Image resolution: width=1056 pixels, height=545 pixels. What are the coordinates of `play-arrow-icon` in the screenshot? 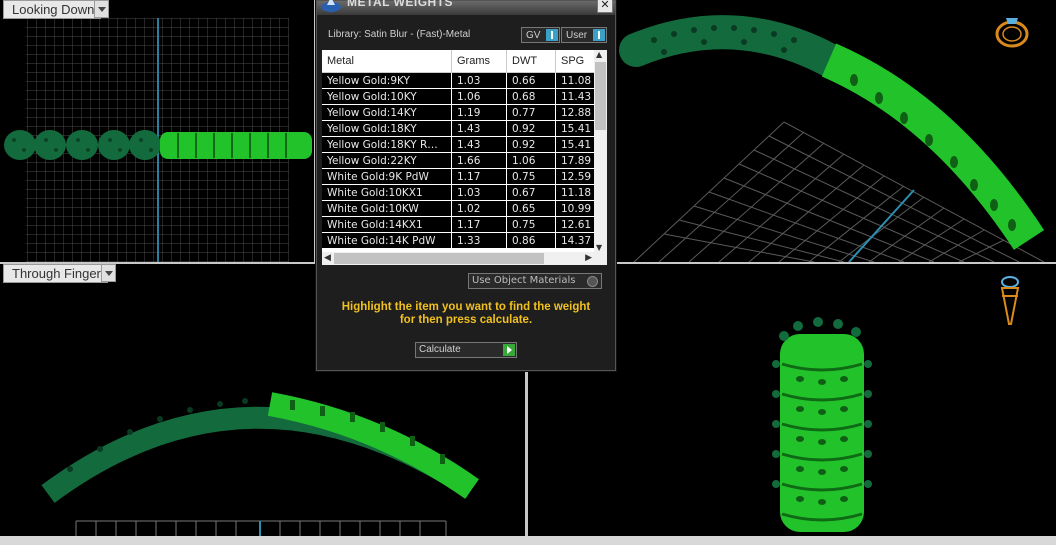 It's located at (509, 350).